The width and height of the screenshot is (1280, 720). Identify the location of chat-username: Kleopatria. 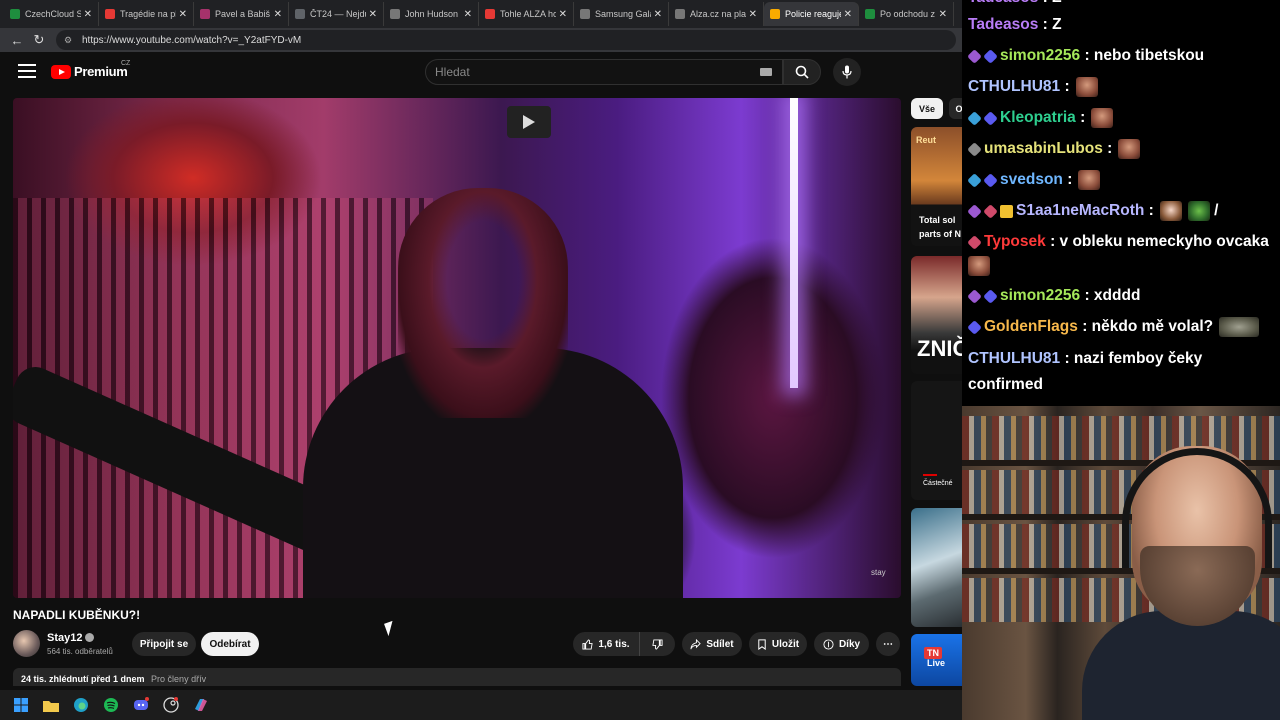
(1038, 117).